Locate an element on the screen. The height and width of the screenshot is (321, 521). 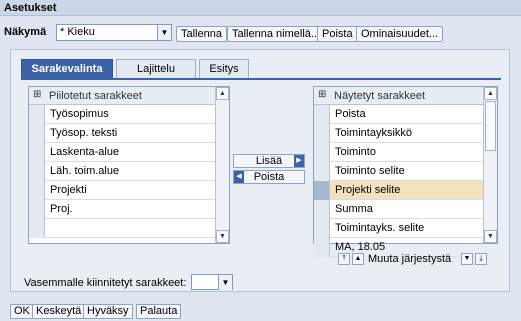
tab-underline is located at coordinates (261, 79).